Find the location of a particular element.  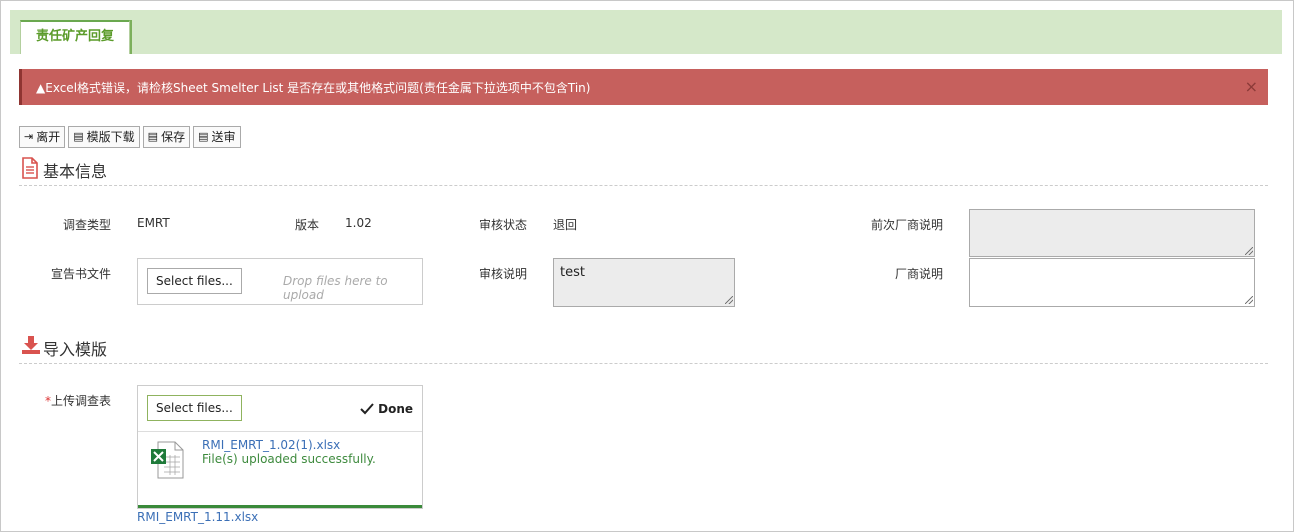

close-icon: × is located at coordinates (1251, 86).